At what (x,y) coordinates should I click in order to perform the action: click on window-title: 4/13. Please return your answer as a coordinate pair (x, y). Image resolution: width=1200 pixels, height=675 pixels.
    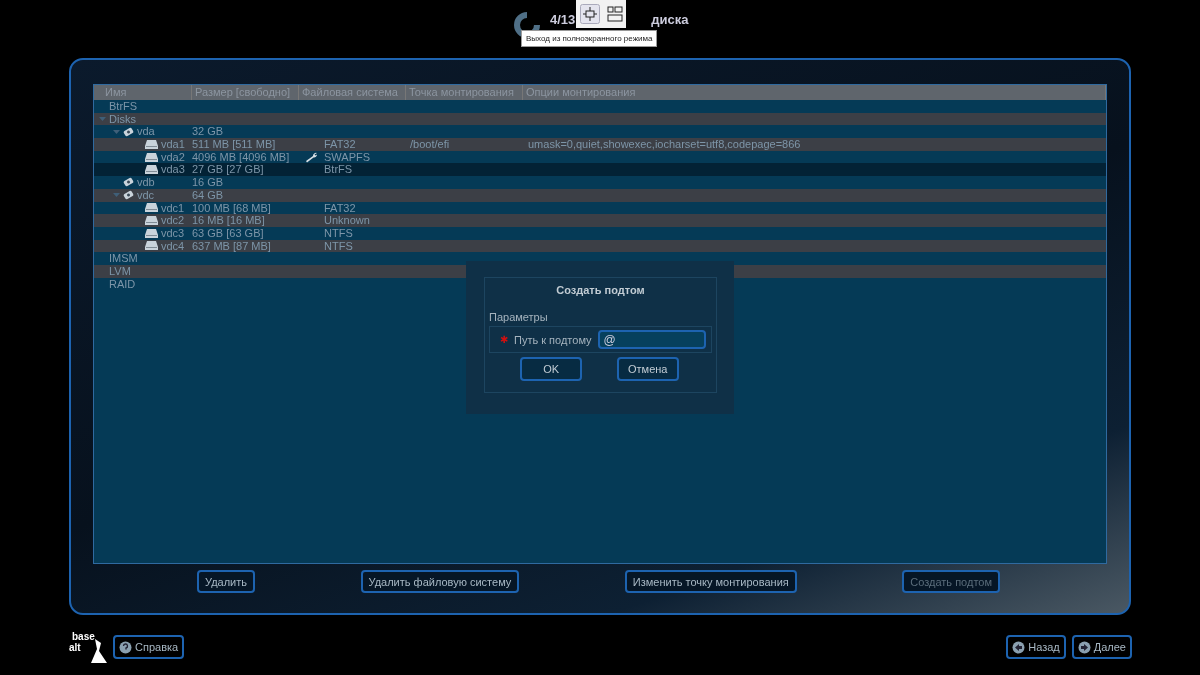
    Looking at the image, I should click on (563, 20).